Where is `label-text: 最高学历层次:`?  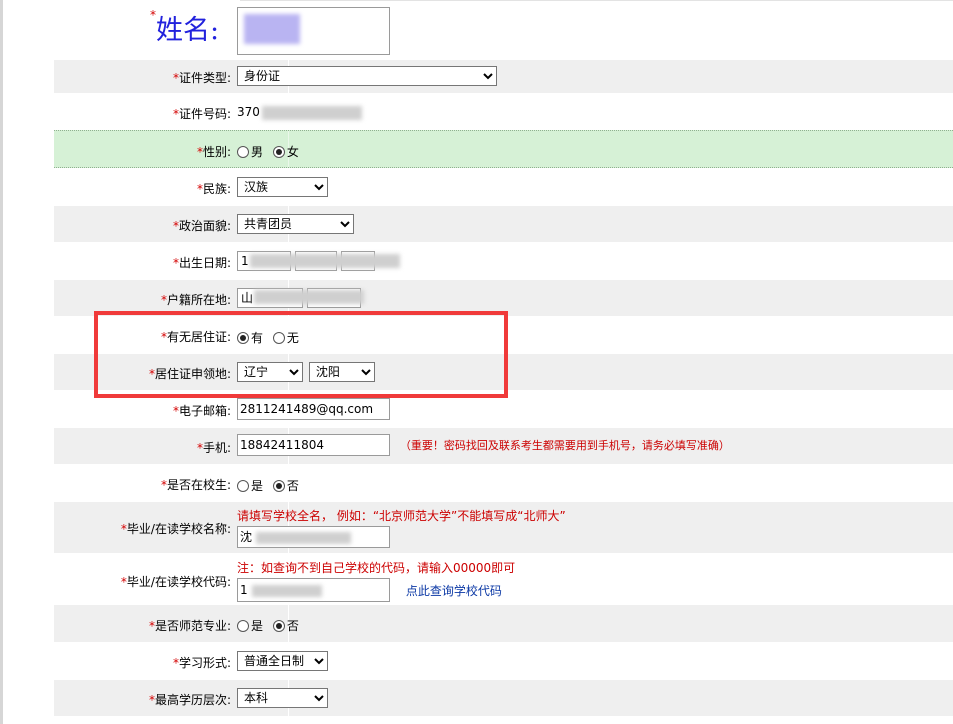
label-text: 最高学历层次: is located at coordinates (192, 700).